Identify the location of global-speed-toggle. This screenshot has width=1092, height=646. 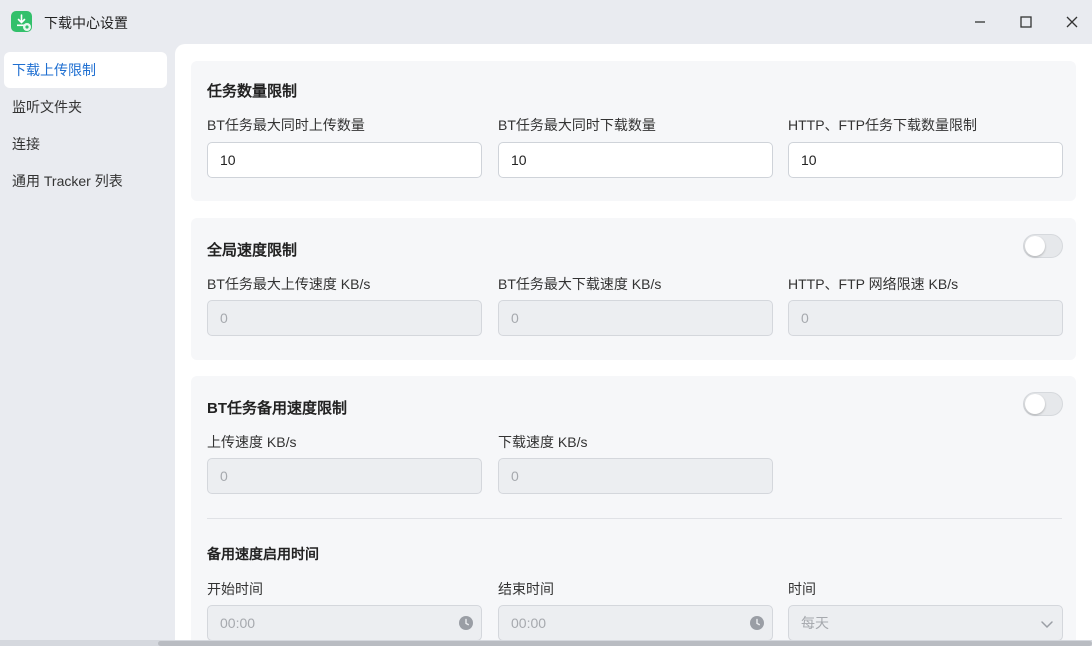
(1043, 246).